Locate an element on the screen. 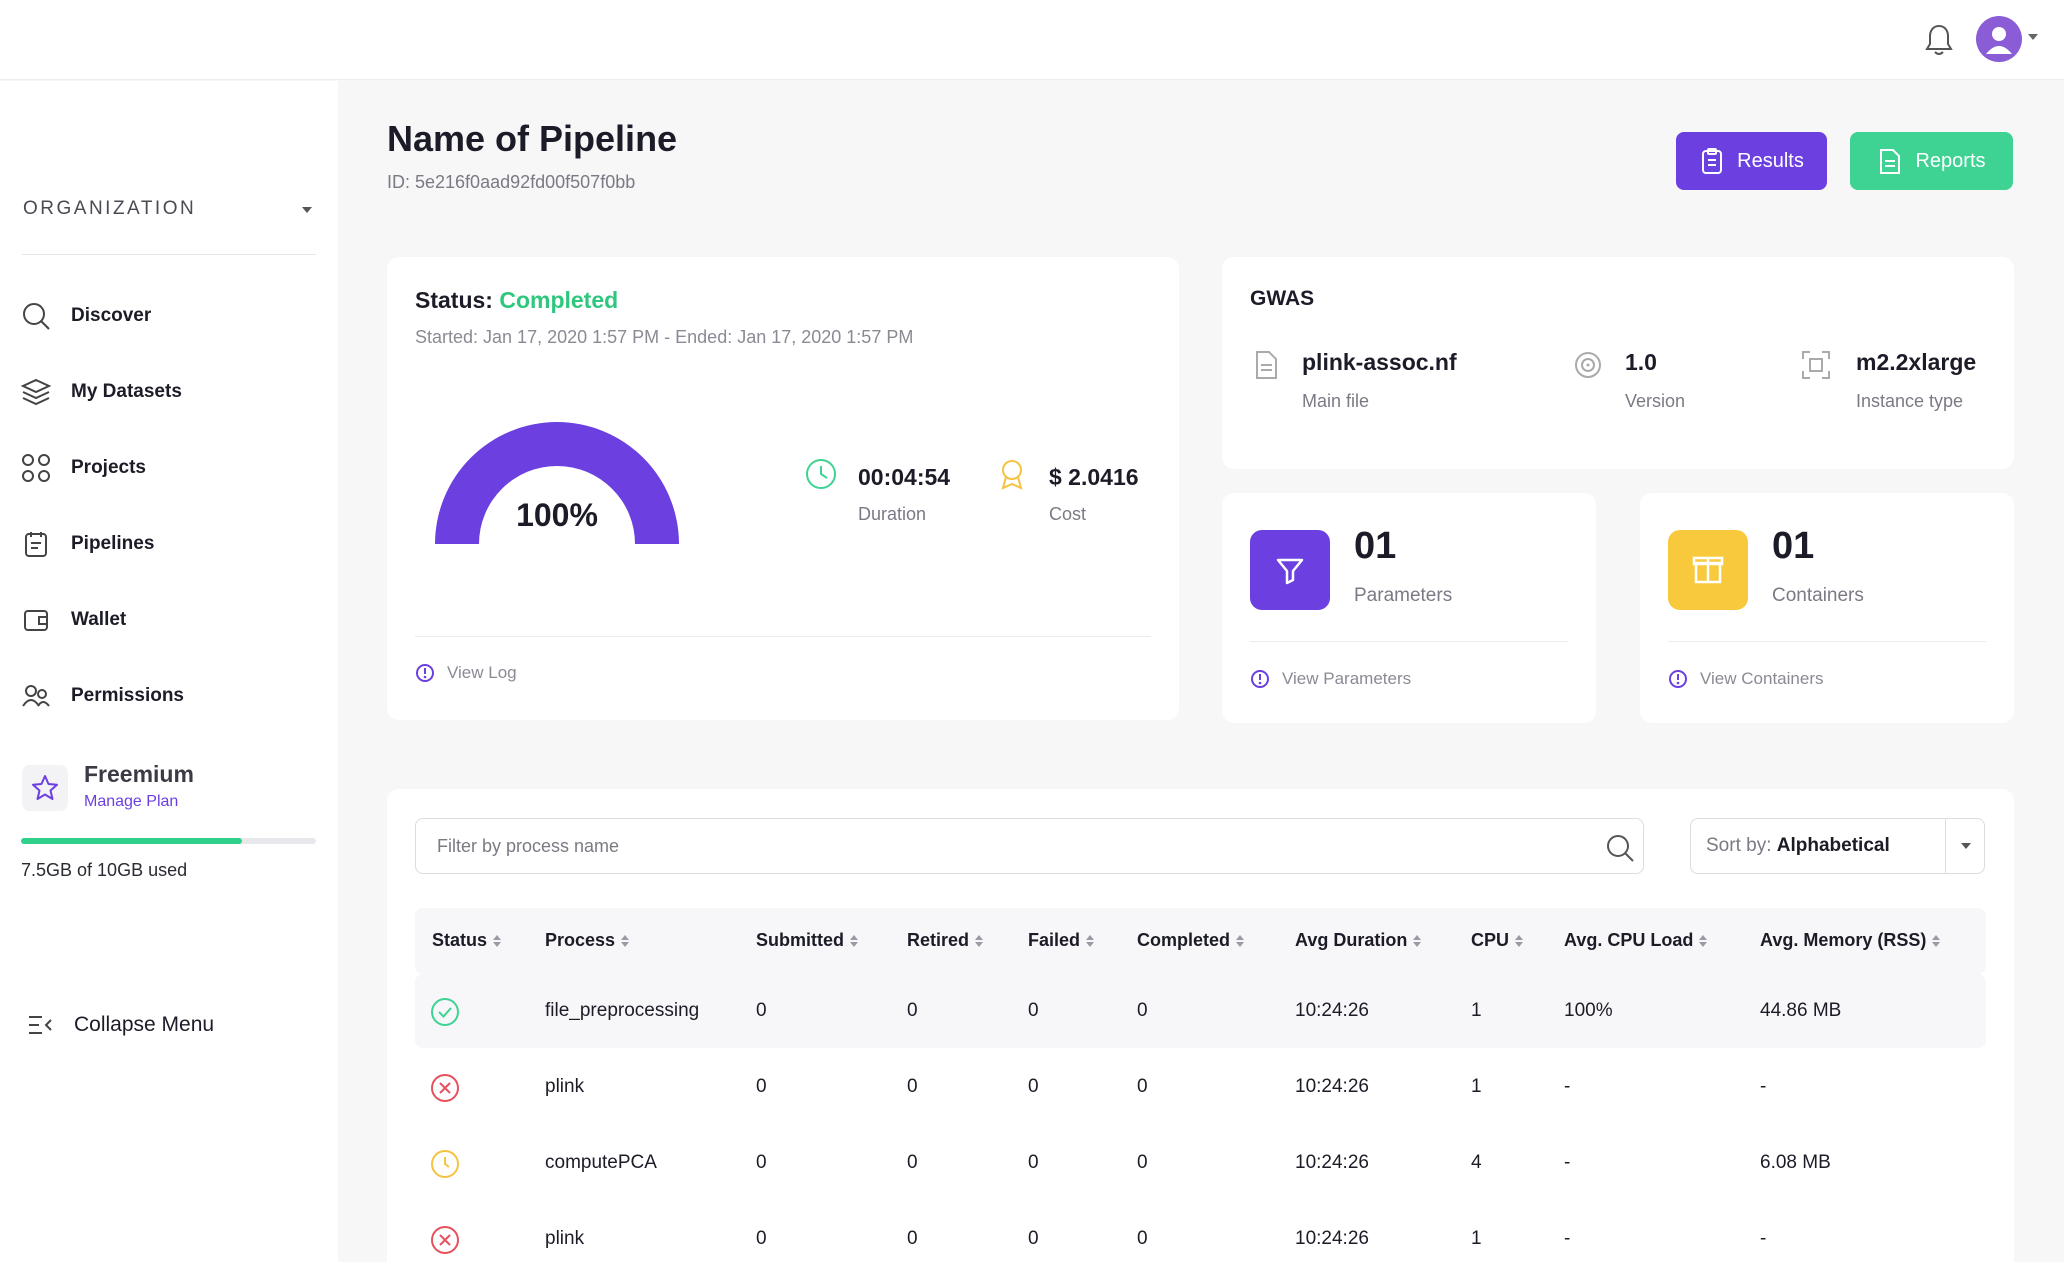  status-heading: Status: Completed is located at coordinates (516, 300).